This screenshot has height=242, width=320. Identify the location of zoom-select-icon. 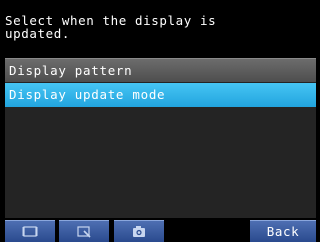
(84, 232).